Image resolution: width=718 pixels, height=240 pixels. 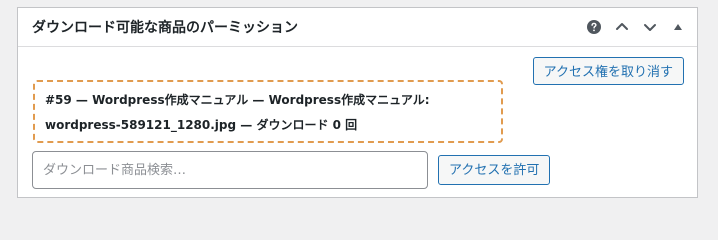 What do you see at coordinates (636, 27) in the screenshot?
I see `metabox-header-controls` at bounding box center [636, 27].